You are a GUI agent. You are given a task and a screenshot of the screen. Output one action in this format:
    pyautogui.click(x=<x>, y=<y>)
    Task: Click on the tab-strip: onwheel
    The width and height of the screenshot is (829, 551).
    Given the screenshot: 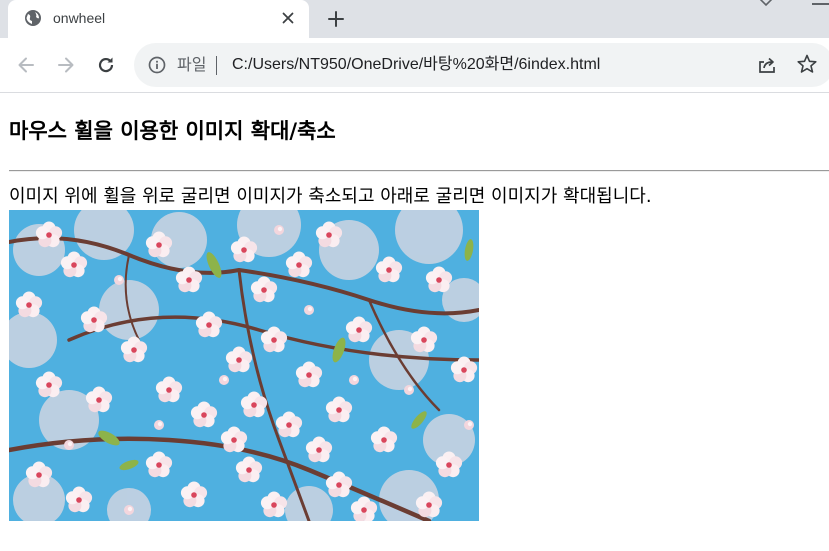 What is the action you would take?
    pyautogui.click(x=414, y=19)
    